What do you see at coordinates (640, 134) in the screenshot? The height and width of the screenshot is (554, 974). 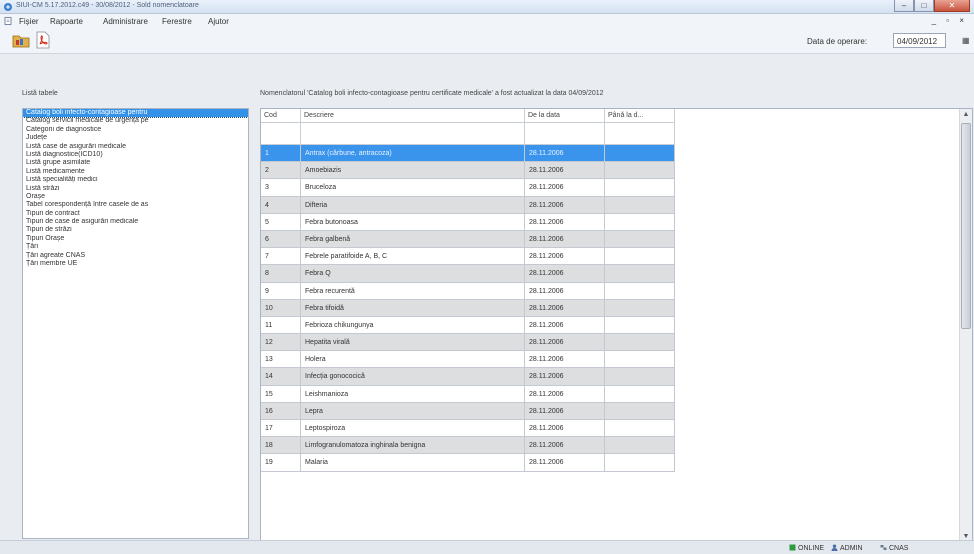 I see `filter-pana-la-data` at bounding box center [640, 134].